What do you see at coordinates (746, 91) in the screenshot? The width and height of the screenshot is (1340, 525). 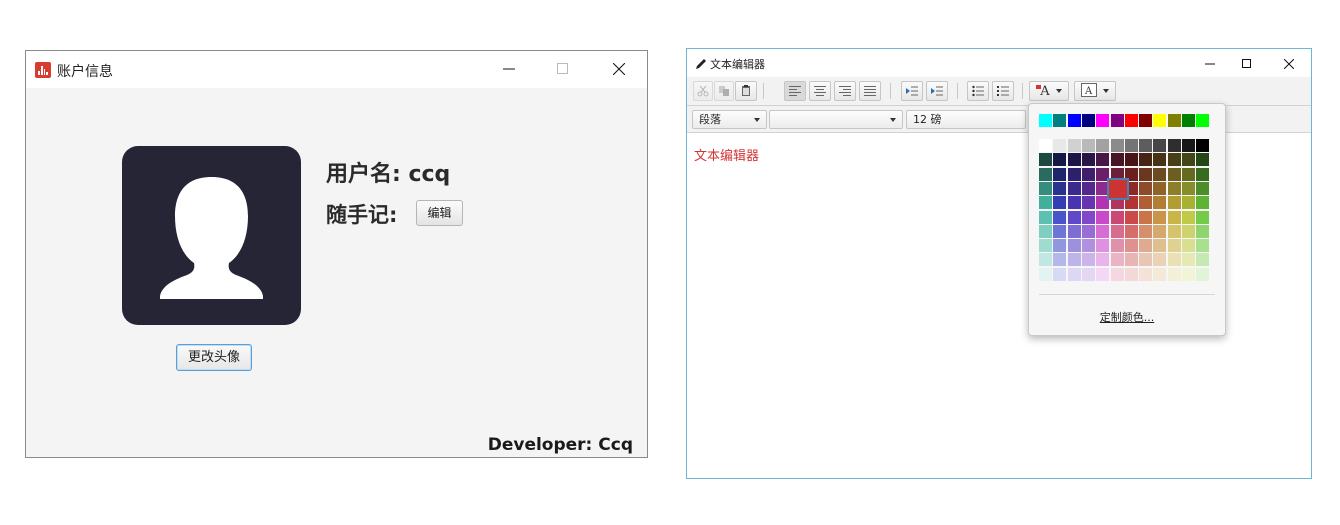 I see `paste-button` at bounding box center [746, 91].